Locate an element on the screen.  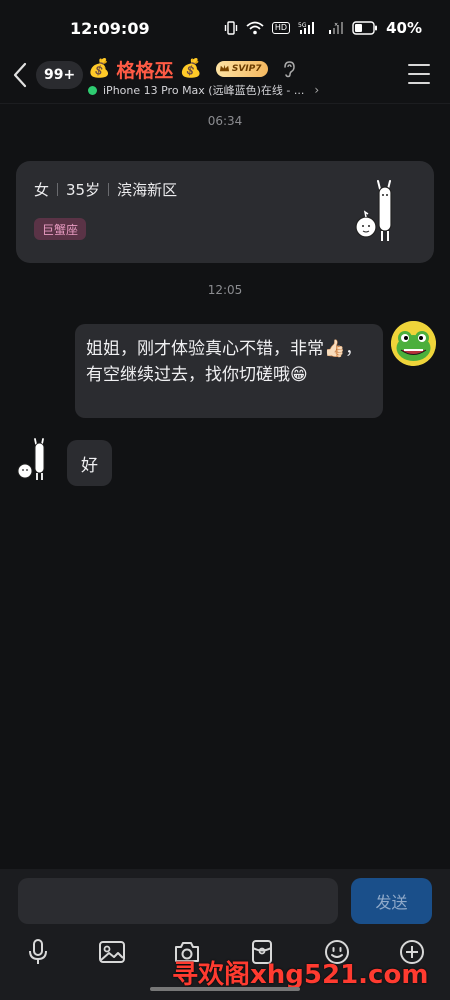
contact-name: 格格巫 is located at coordinates (145, 70).